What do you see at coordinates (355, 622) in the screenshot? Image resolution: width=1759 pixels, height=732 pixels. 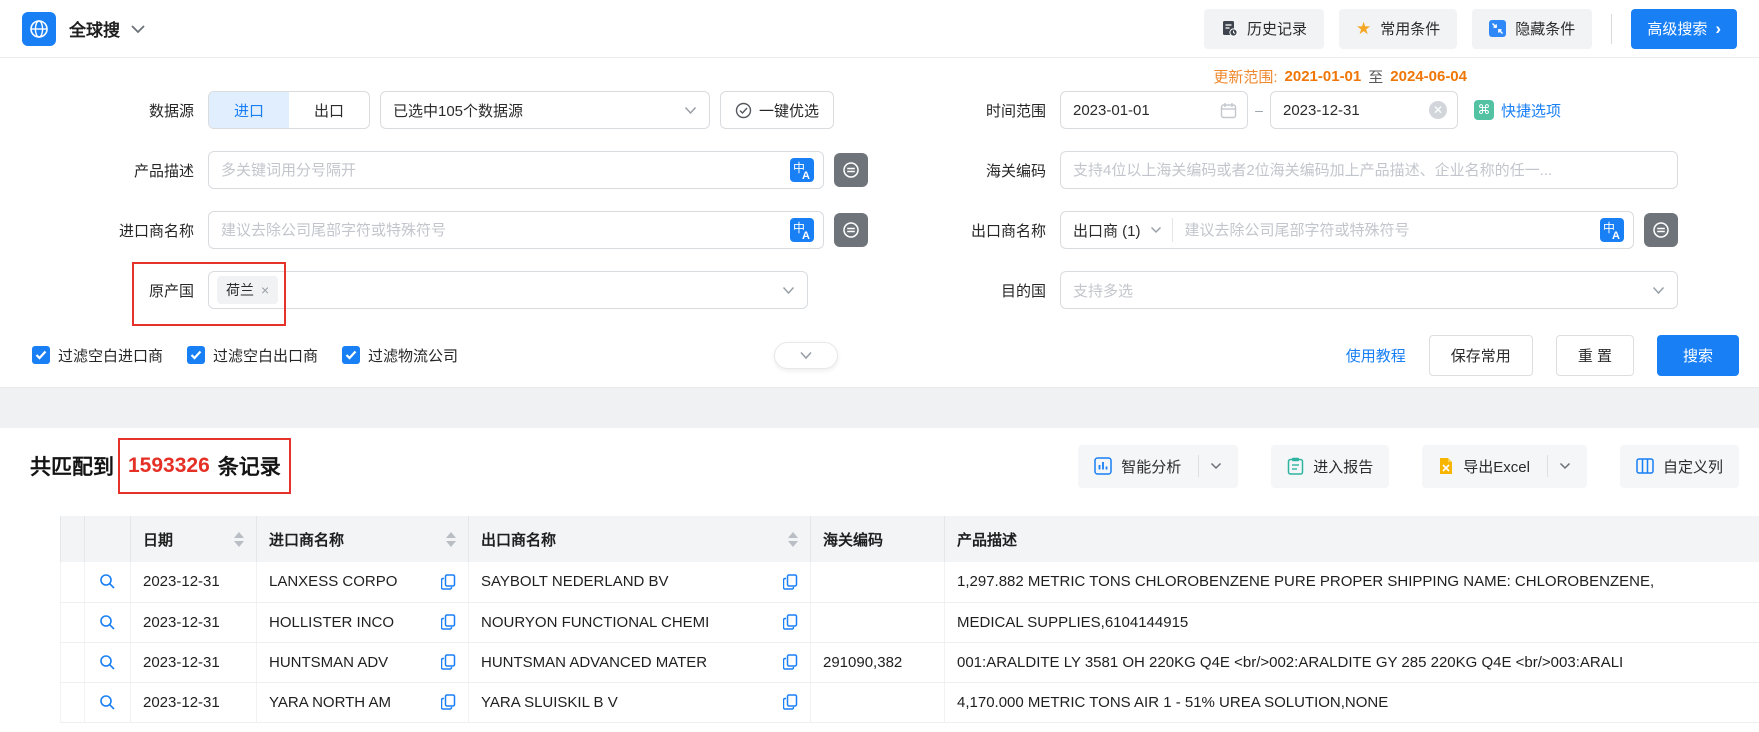 I see `cell-importer: HOLLISTER INCO` at bounding box center [355, 622].